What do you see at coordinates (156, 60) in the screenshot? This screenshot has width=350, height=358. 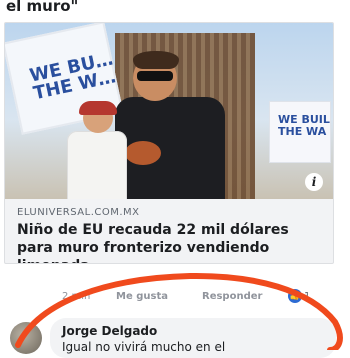 I see `man-hair` at bounding box center [156, 60].